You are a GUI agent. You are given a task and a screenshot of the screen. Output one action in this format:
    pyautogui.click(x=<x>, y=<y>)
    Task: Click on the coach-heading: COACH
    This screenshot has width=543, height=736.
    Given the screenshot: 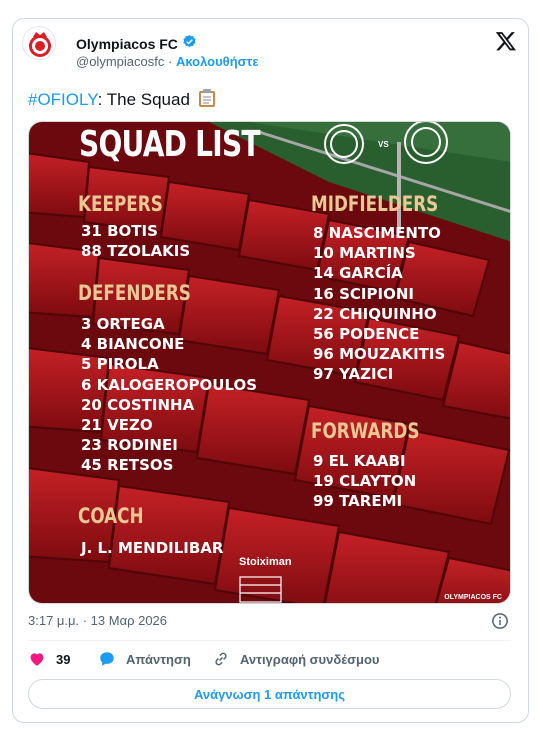 What is the action you would take?
    pyautogui.click(x=111, y=516)
    